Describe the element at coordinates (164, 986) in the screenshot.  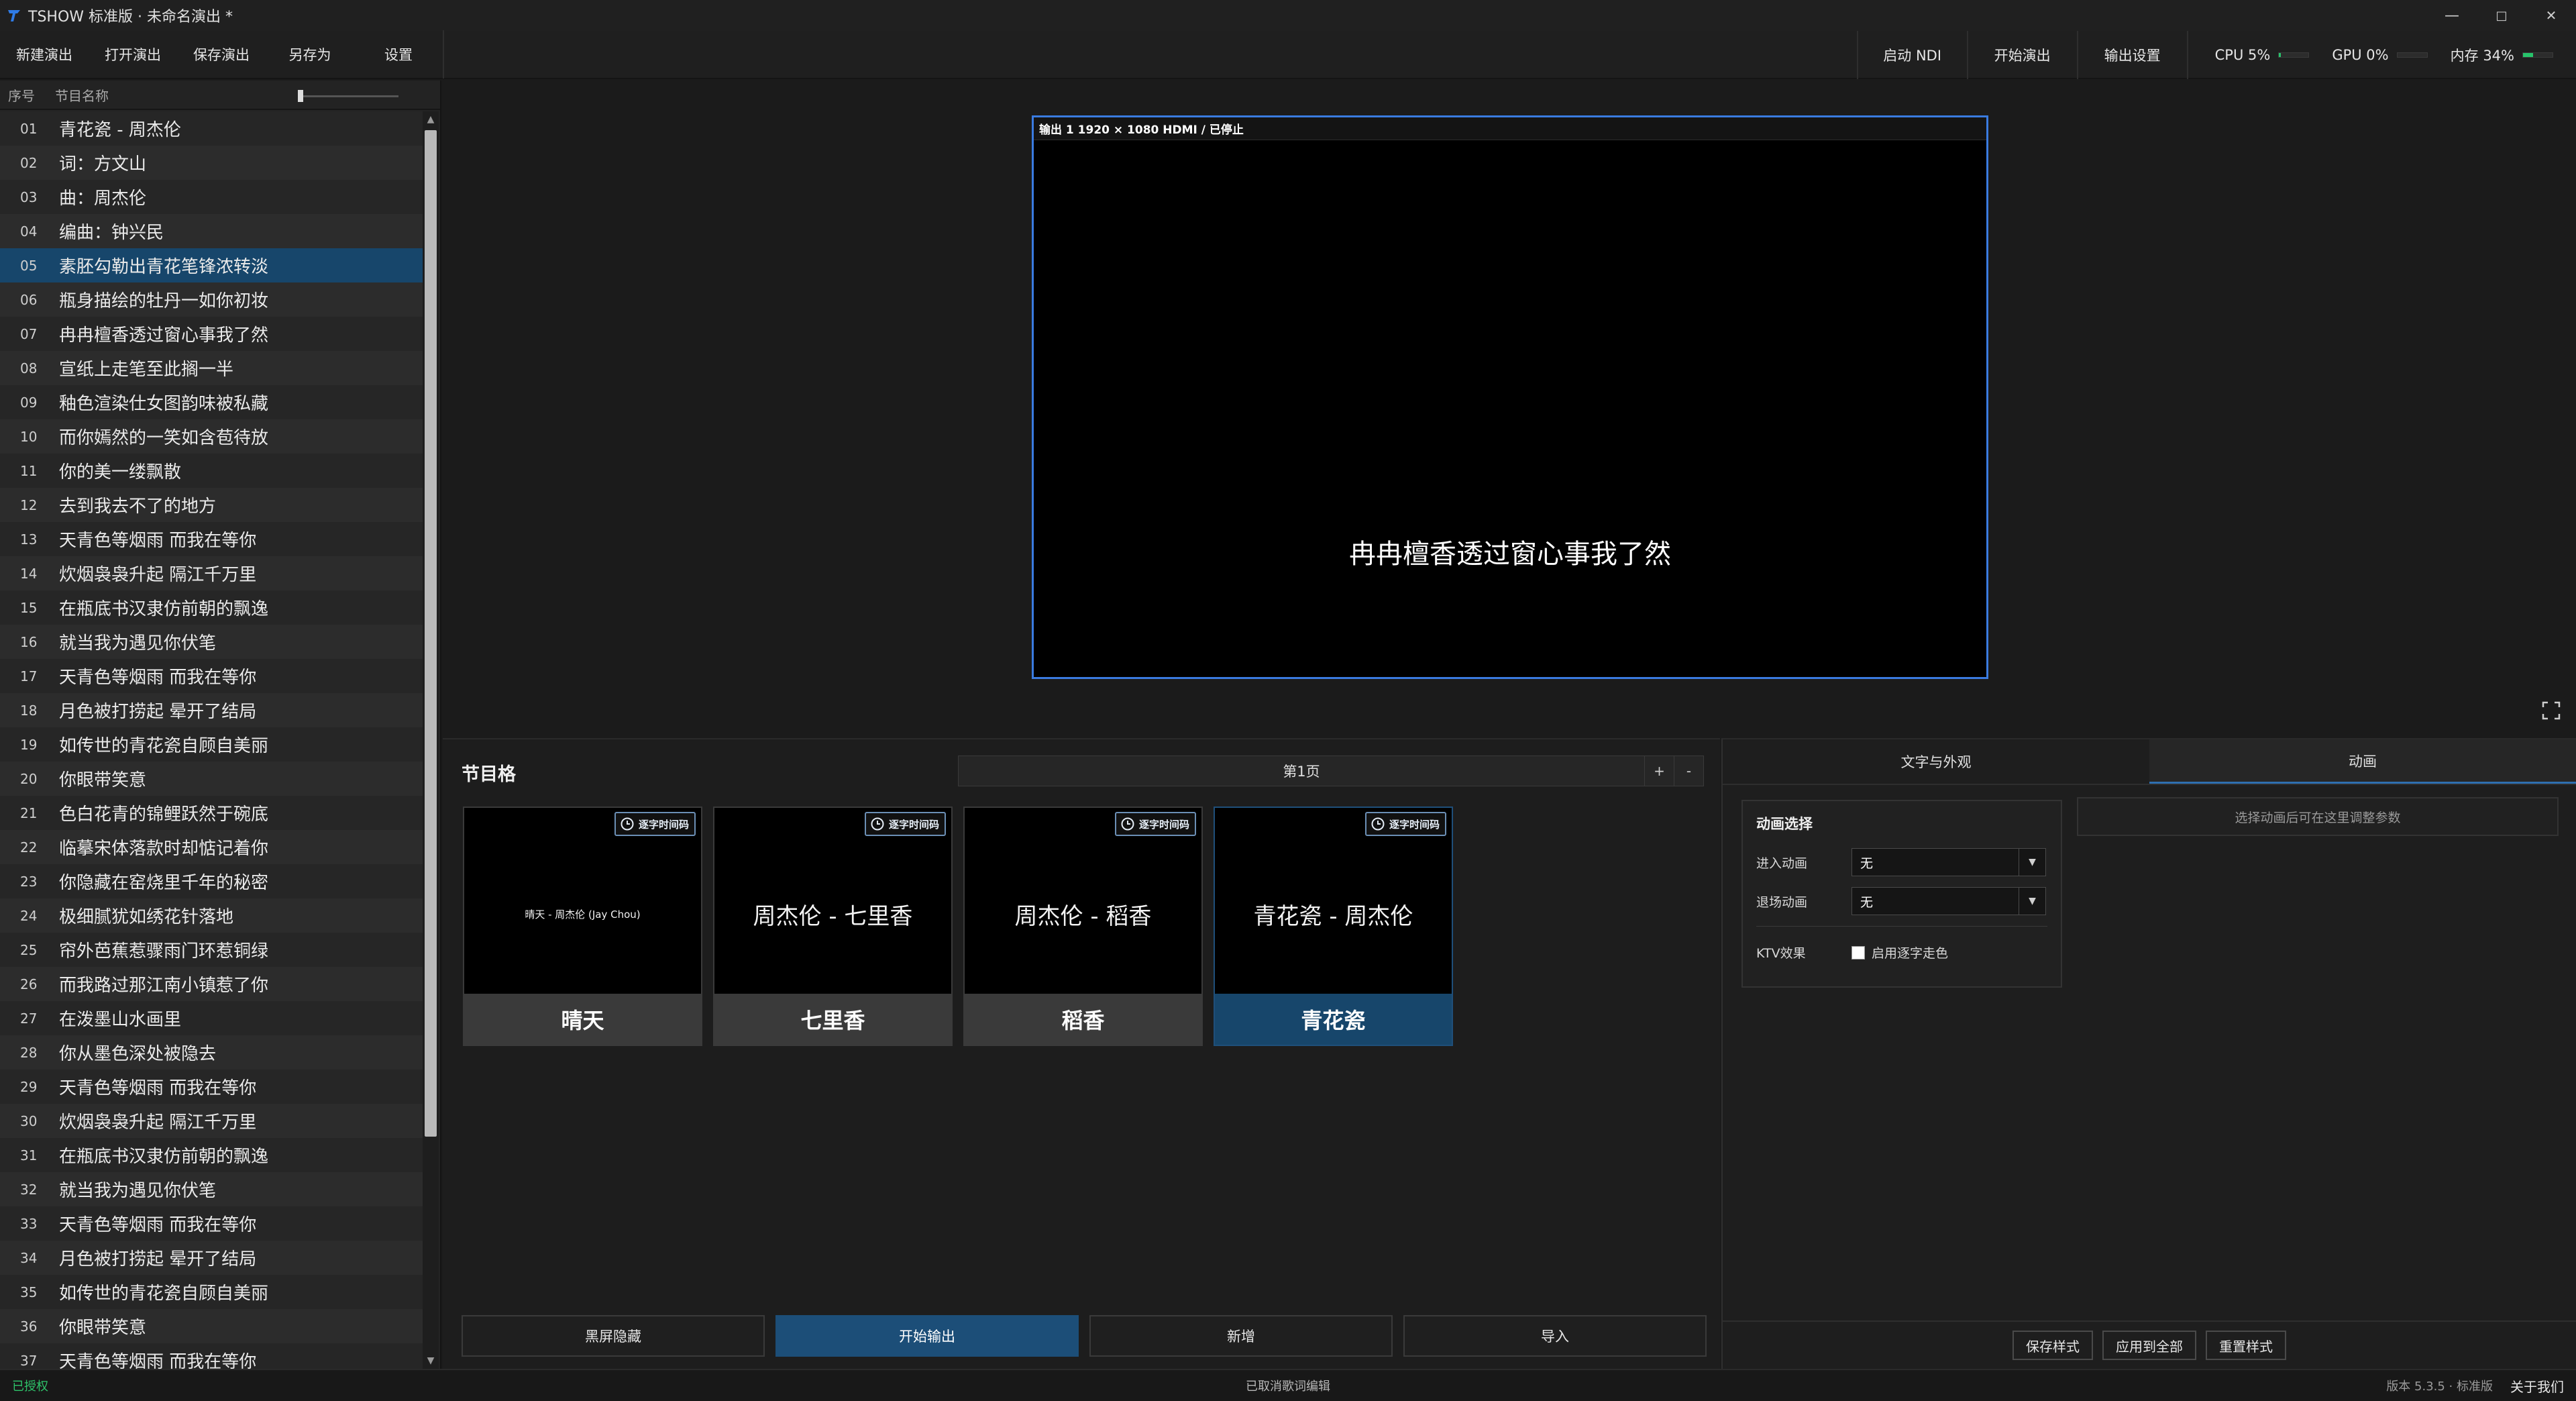
I see `list-item-text: 而我路过那江南小镇惹了你` at that location.